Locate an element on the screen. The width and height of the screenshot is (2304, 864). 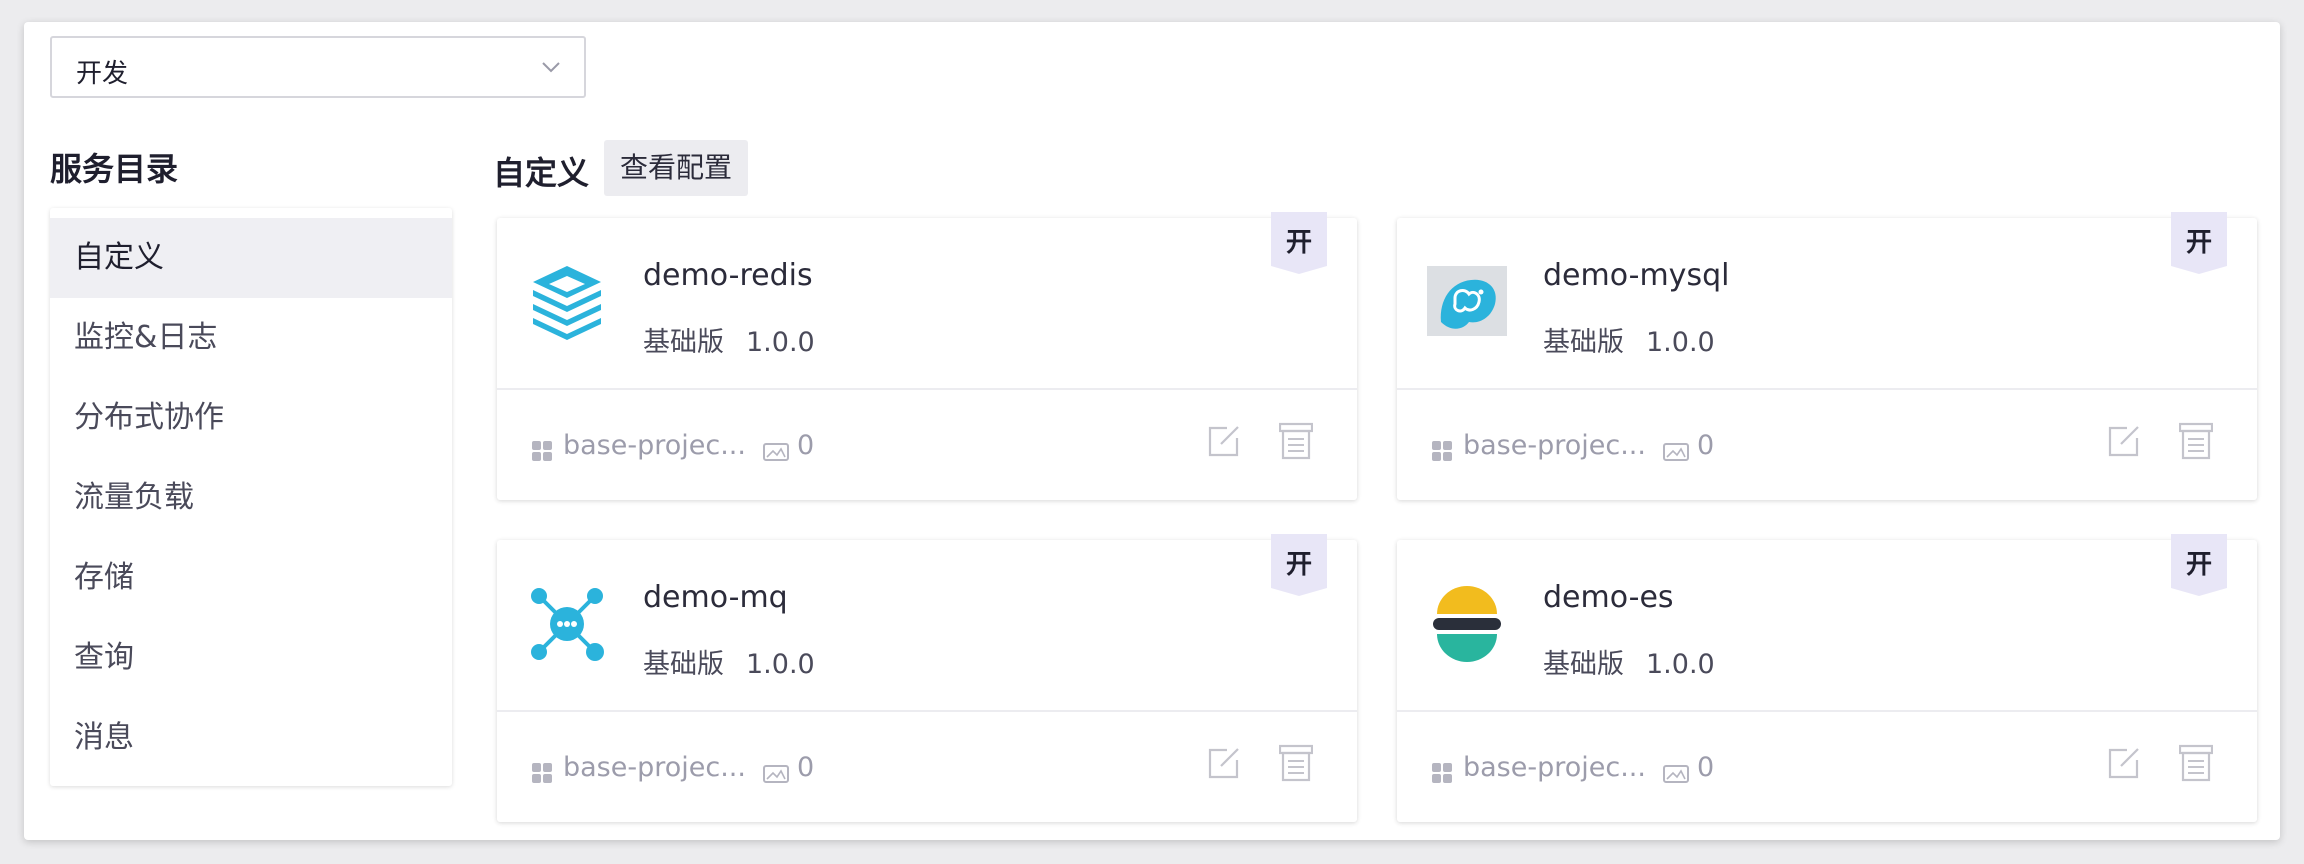
environment-select: 开发 is located at coordinates (318, 67).